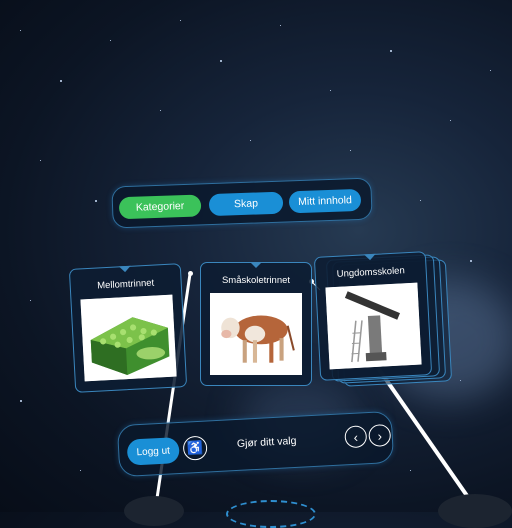  What do you see at coordinates (126, 284) in the screenshot?
I see `card-label: Mellomtrinnet` at bounding box center [126, 284].